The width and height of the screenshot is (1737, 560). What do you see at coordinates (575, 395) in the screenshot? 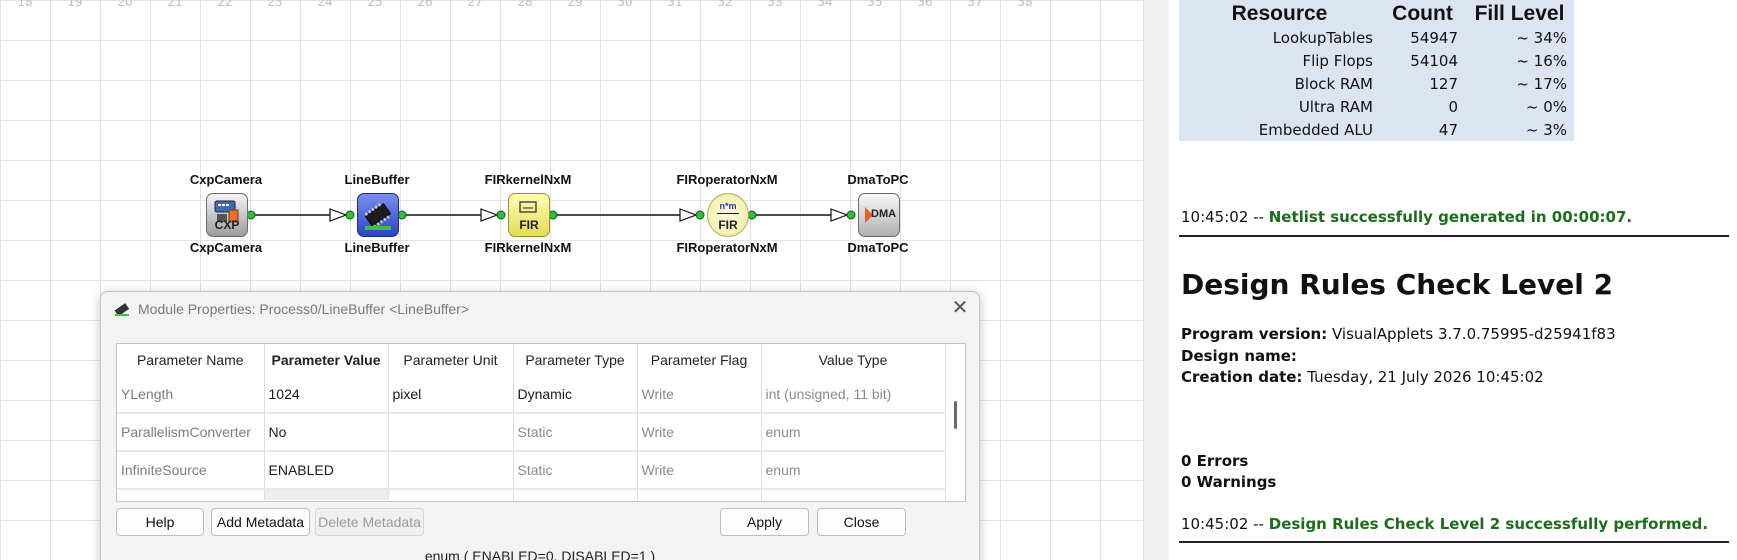
I see `param-type-cell: Dynamic` at bounding box center [575, 395].